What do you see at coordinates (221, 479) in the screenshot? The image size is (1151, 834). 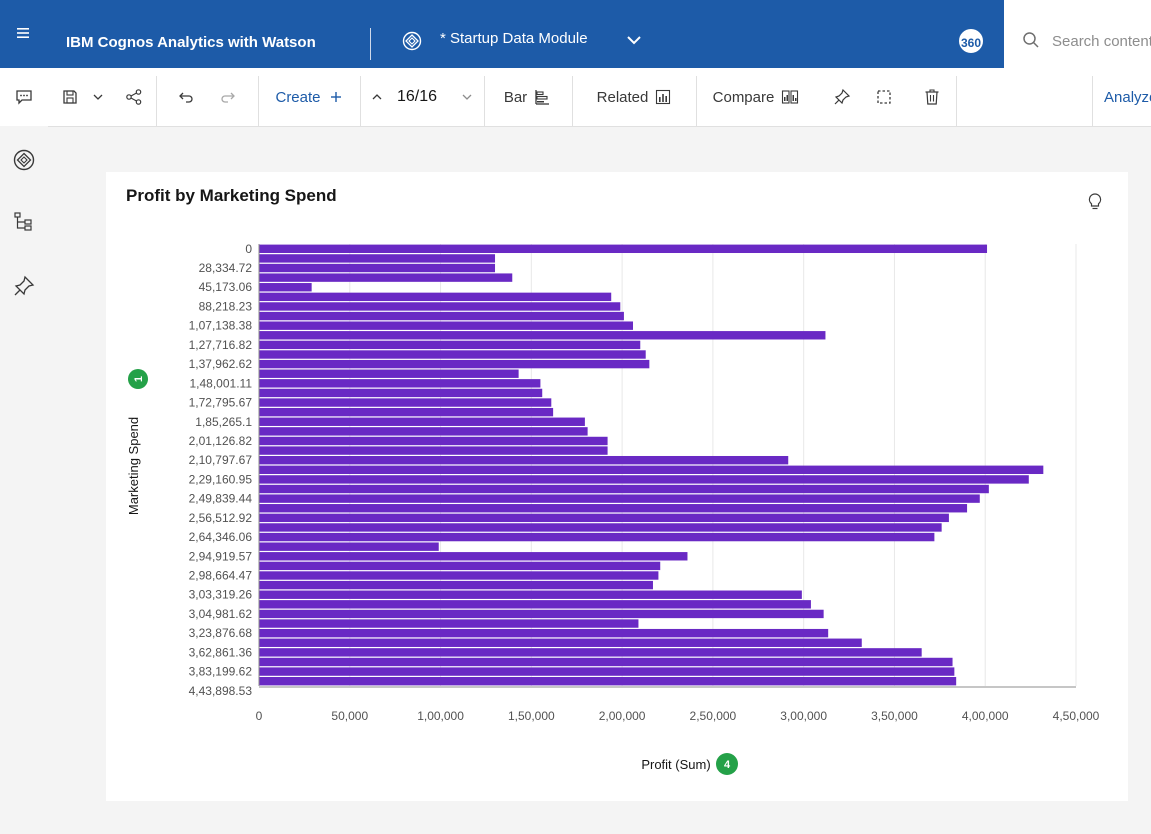 I see `y-tick-label: 2,29,160.95` at bounding box center [221, 479].